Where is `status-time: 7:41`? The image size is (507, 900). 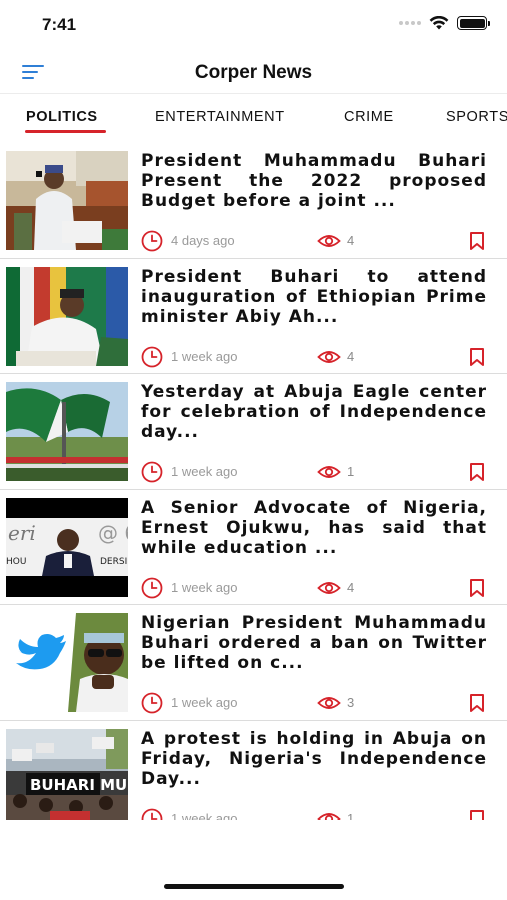 status-time: 7:41 is located at coordinates (59, 24).